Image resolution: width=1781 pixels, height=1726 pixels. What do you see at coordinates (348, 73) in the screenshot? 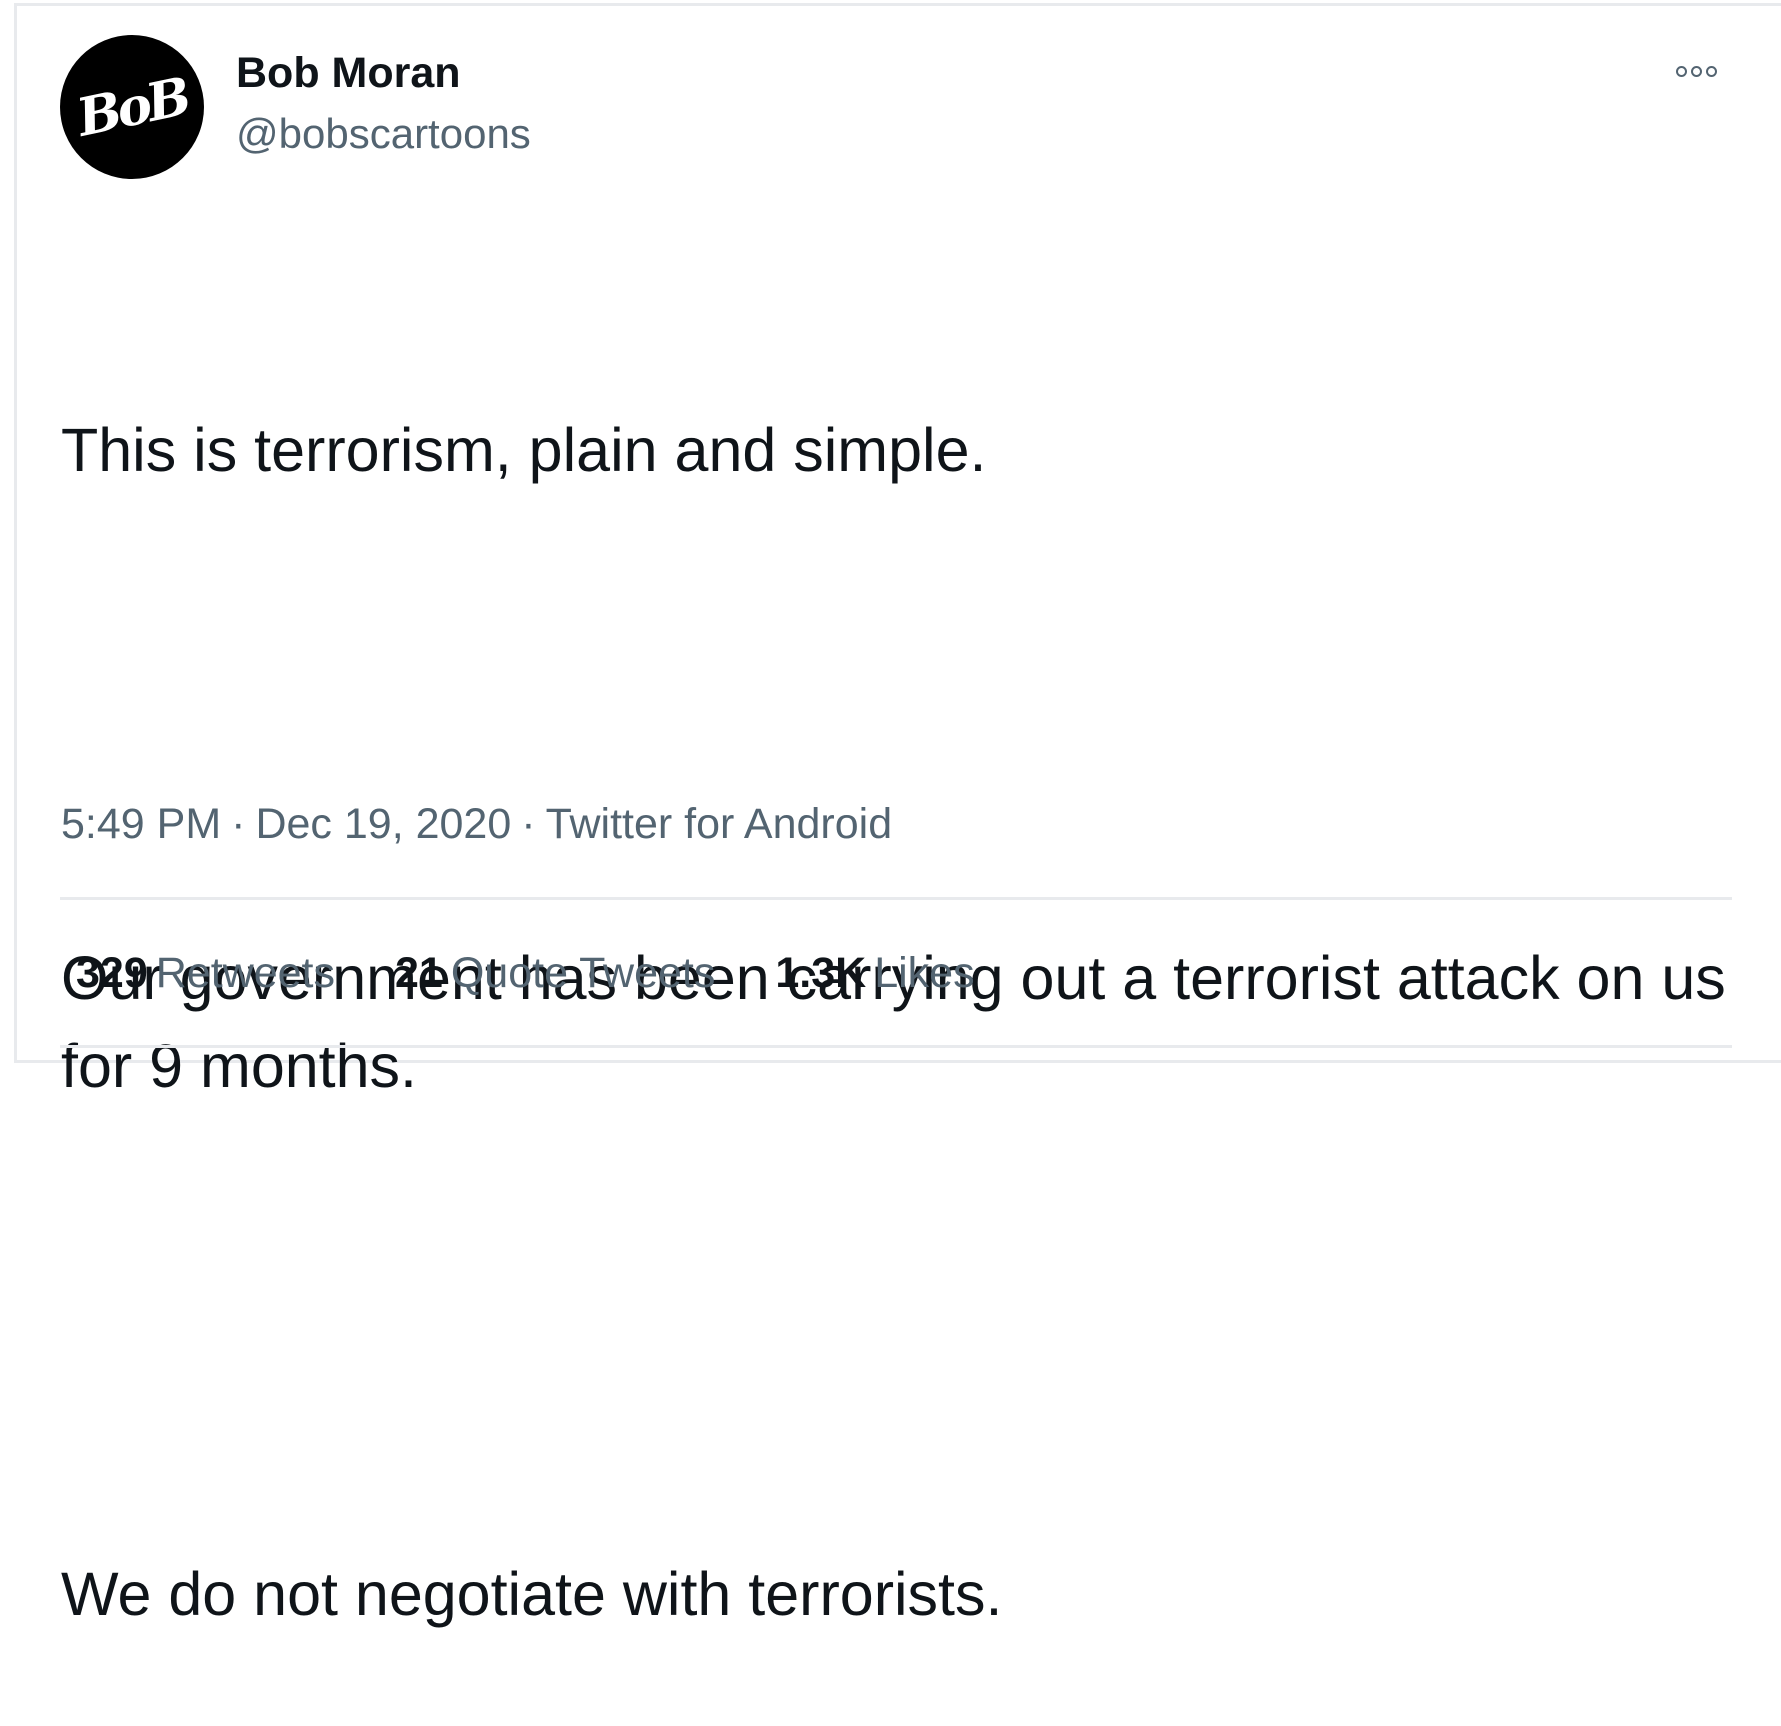
I see `display-name: Bob Moran` at bounding box center [348, 73].